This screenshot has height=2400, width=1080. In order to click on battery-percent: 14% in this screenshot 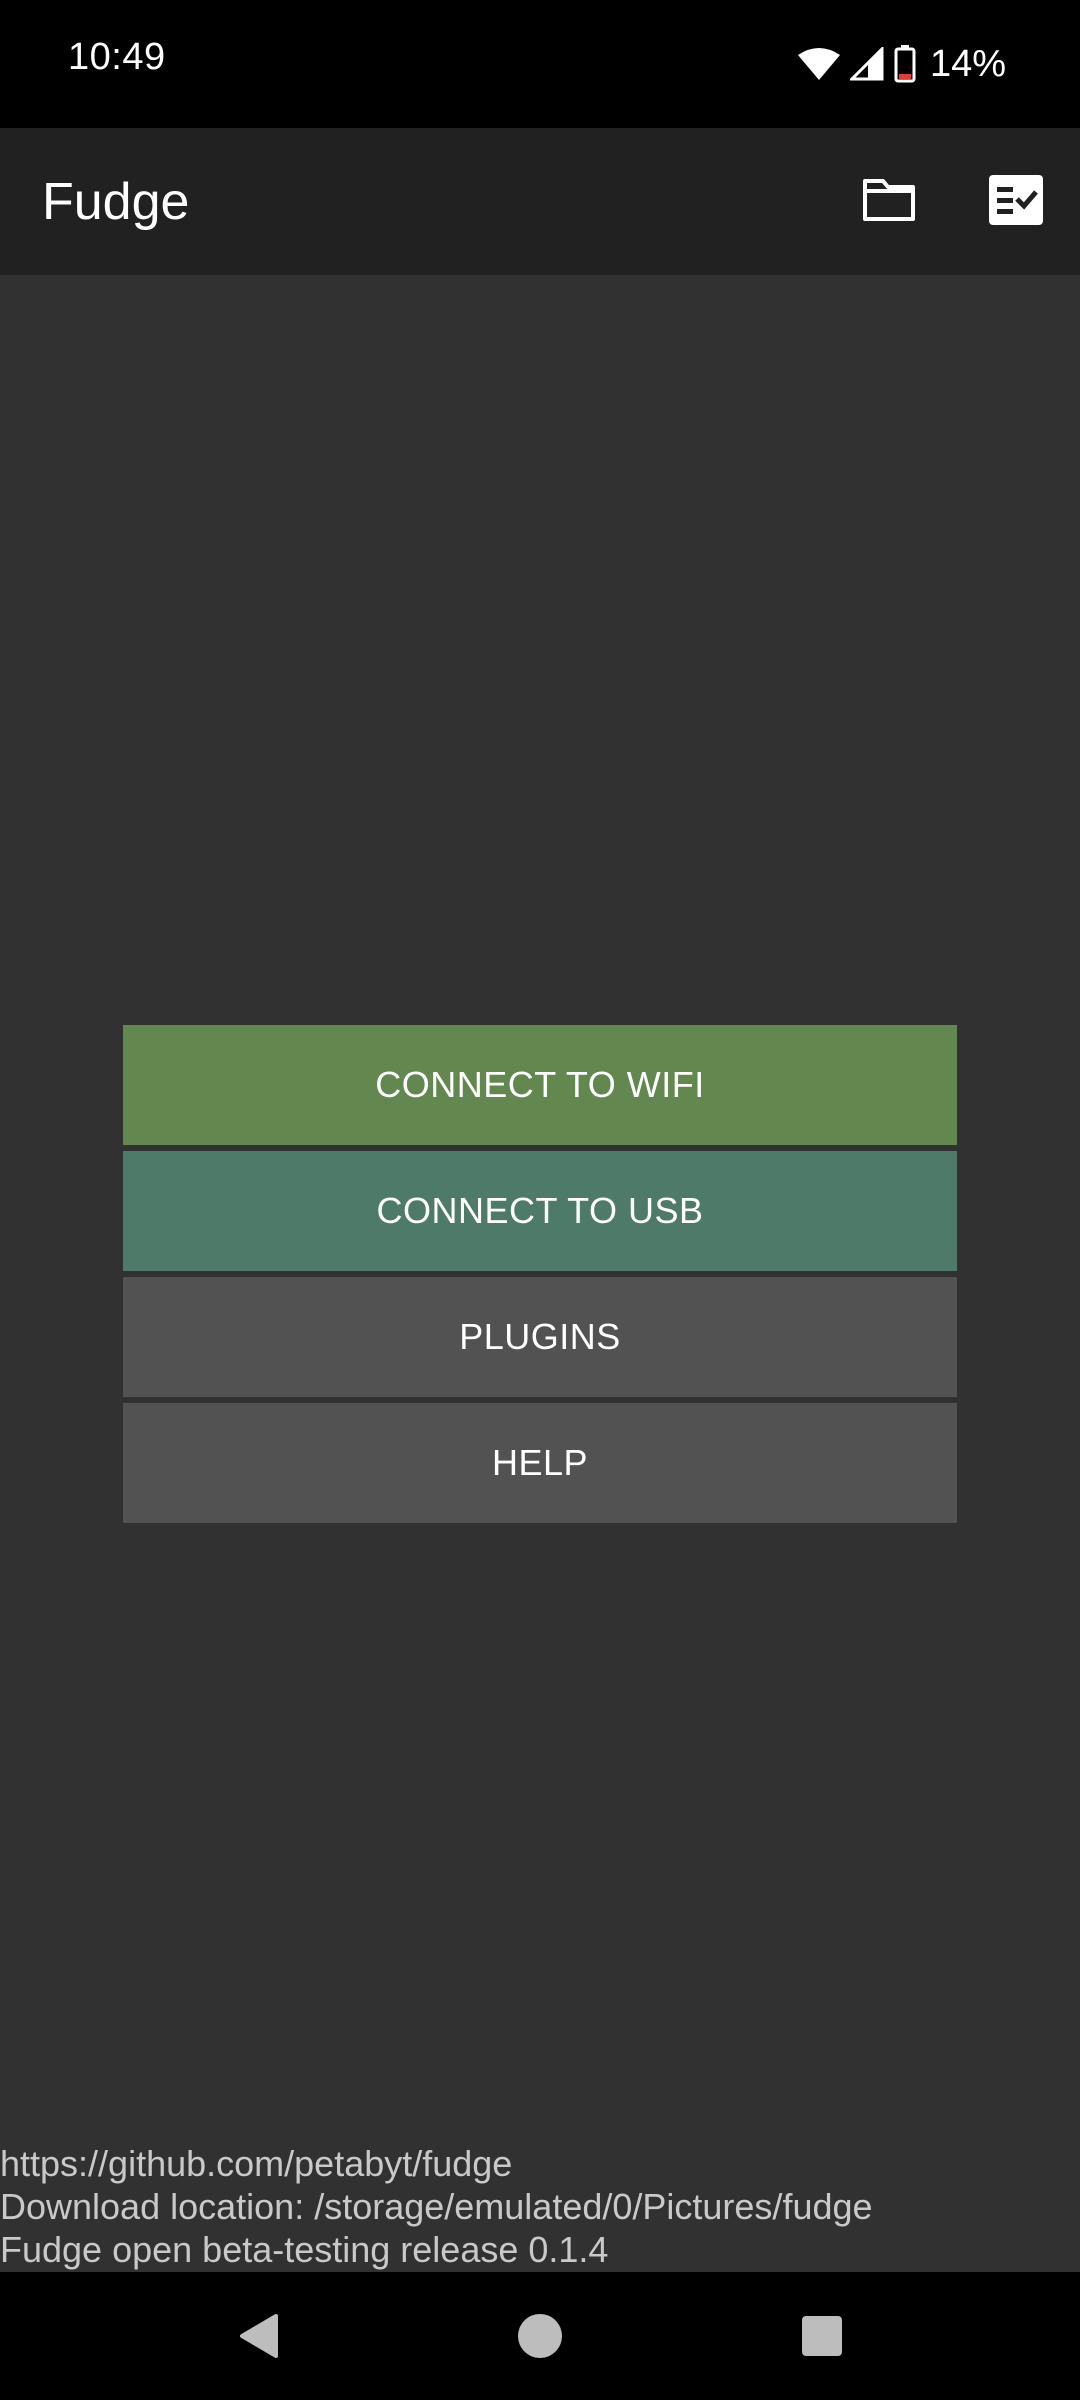, I will do `click(967, 63)`.